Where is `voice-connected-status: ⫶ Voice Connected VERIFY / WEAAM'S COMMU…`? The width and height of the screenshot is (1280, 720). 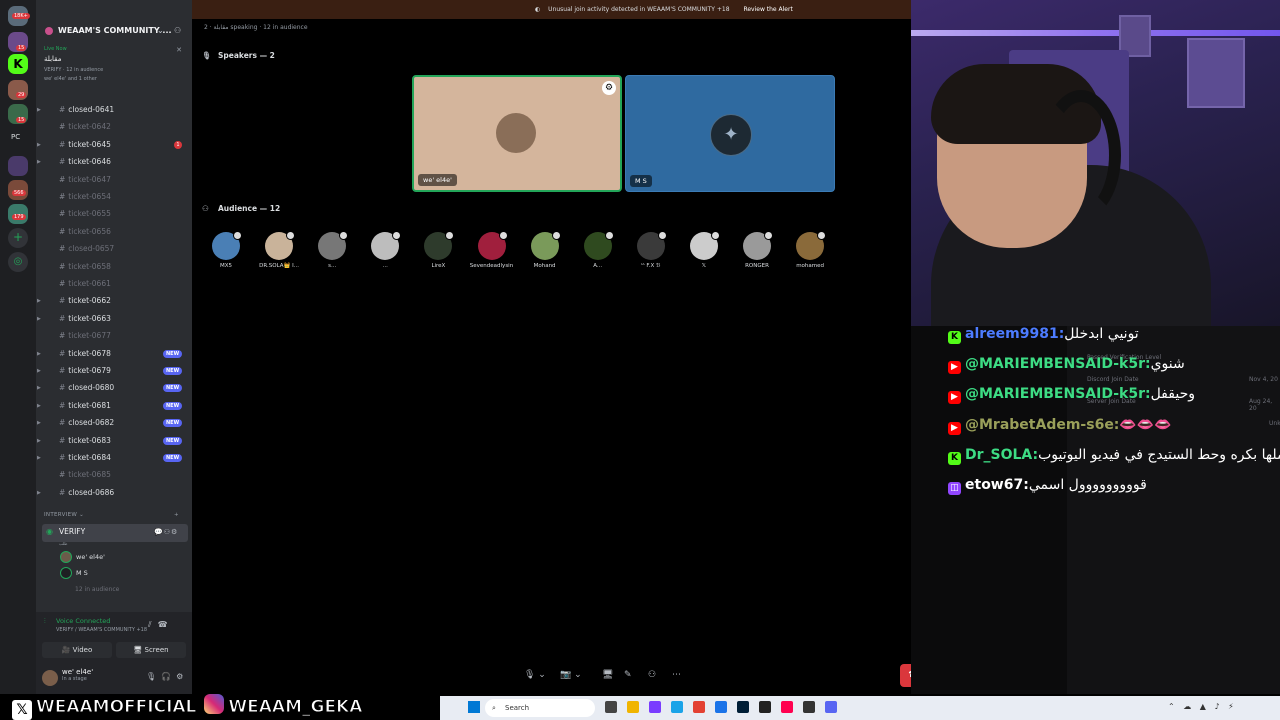
voice-connected-status: ⫶ Voice Connected VERIFY / WEAAM'S COMMU… is located at coordinates (95, 625).